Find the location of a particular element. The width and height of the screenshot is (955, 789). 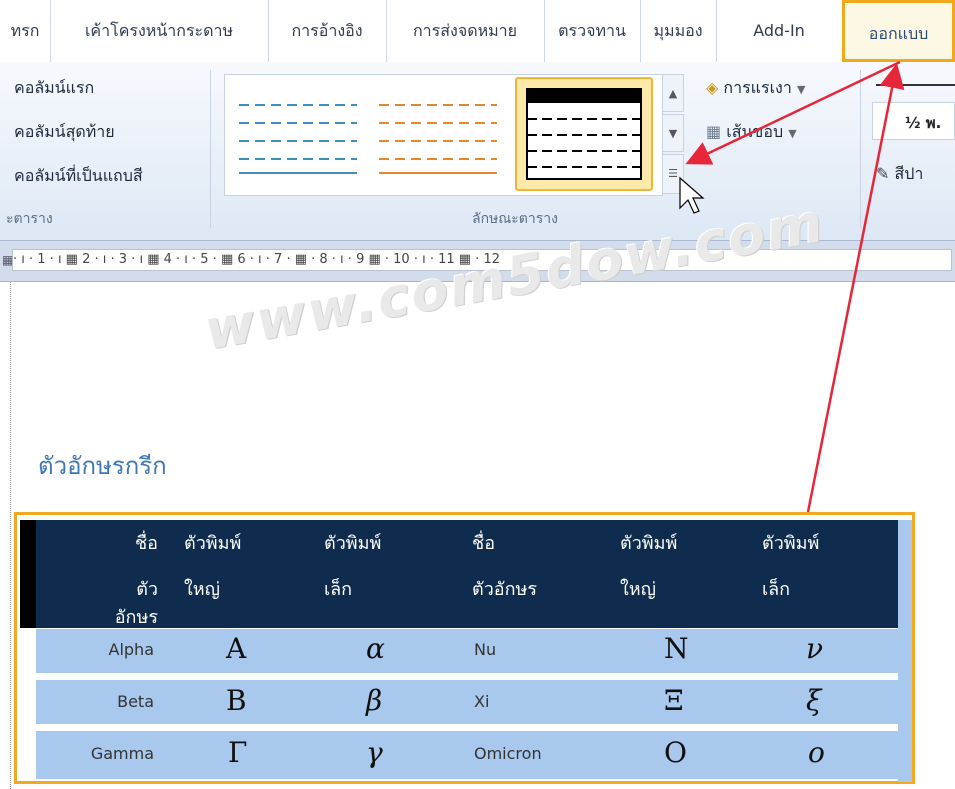

lowercase-cell: ο is located at coordinates (816, 752).